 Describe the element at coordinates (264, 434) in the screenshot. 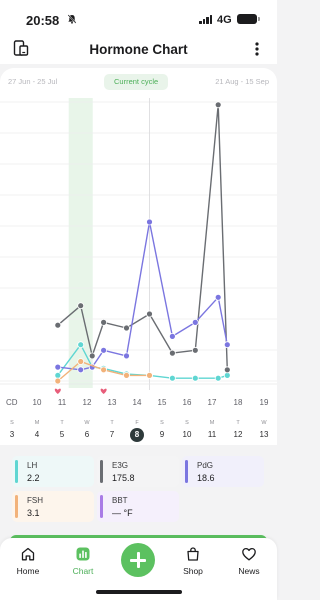

I see `date-number: 13` at that location.